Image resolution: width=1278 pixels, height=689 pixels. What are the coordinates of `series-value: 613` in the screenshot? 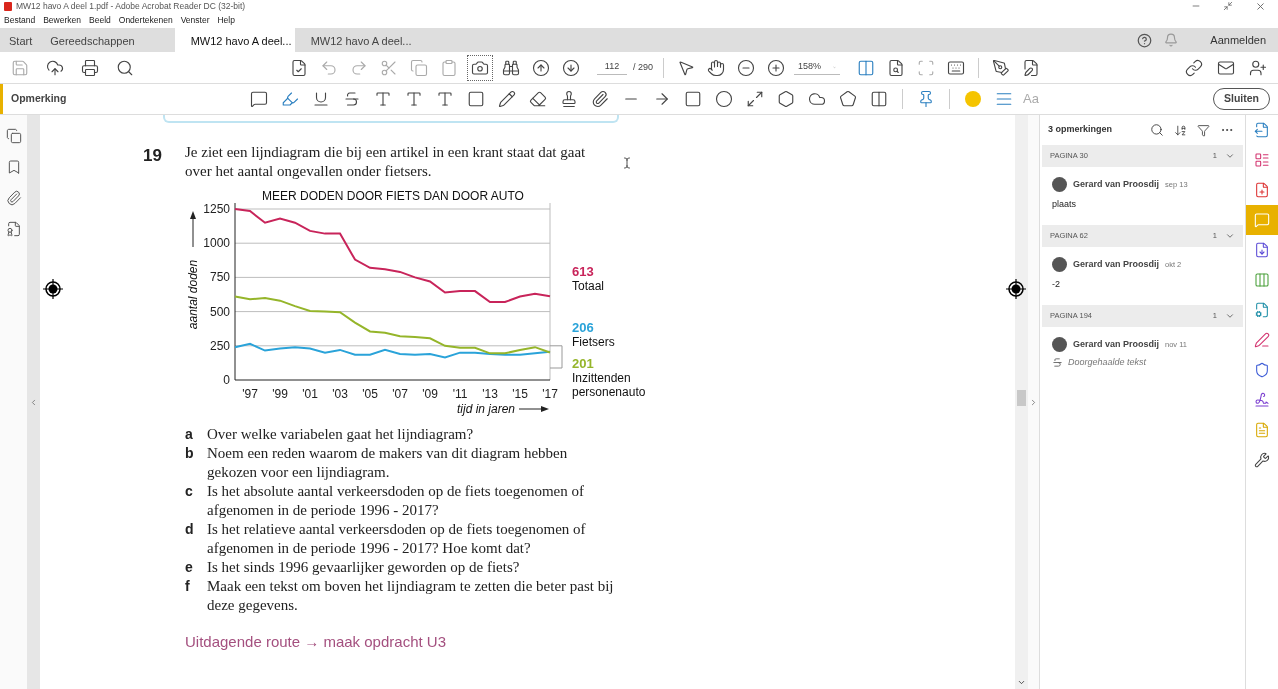 It's located at (583, 272).